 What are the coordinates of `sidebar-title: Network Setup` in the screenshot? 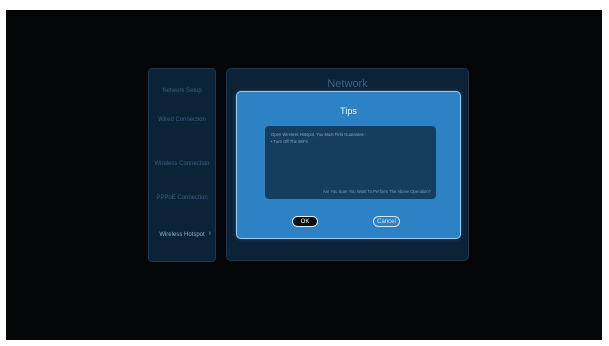 It's located at (182, 91).